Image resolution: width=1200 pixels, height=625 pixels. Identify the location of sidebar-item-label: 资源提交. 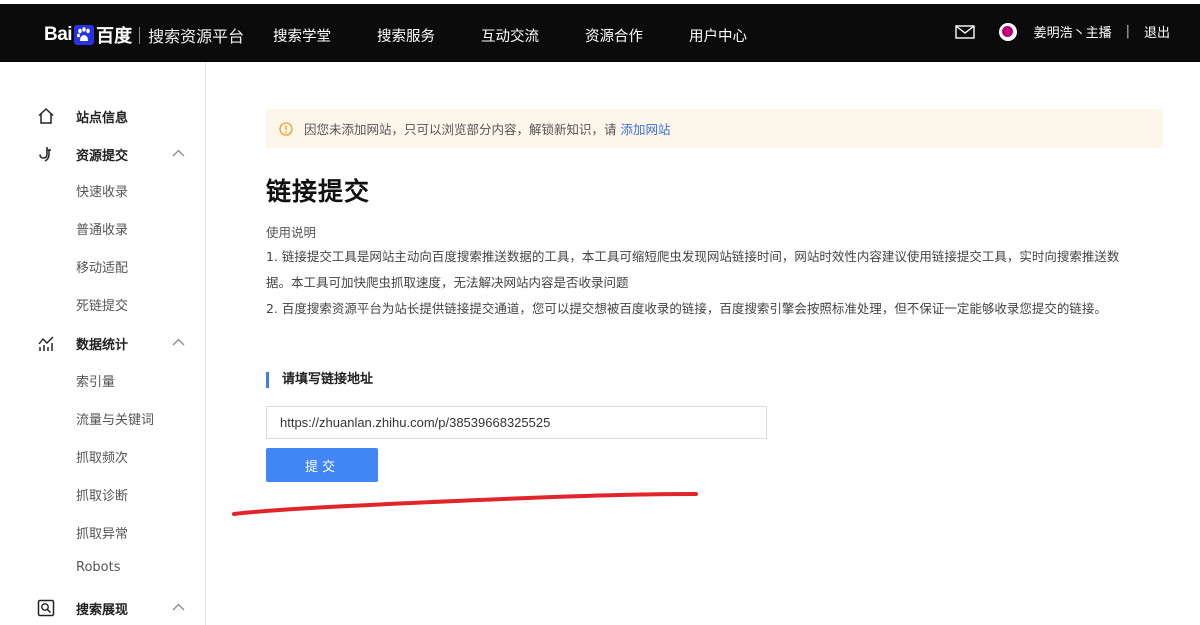
(102, 156).